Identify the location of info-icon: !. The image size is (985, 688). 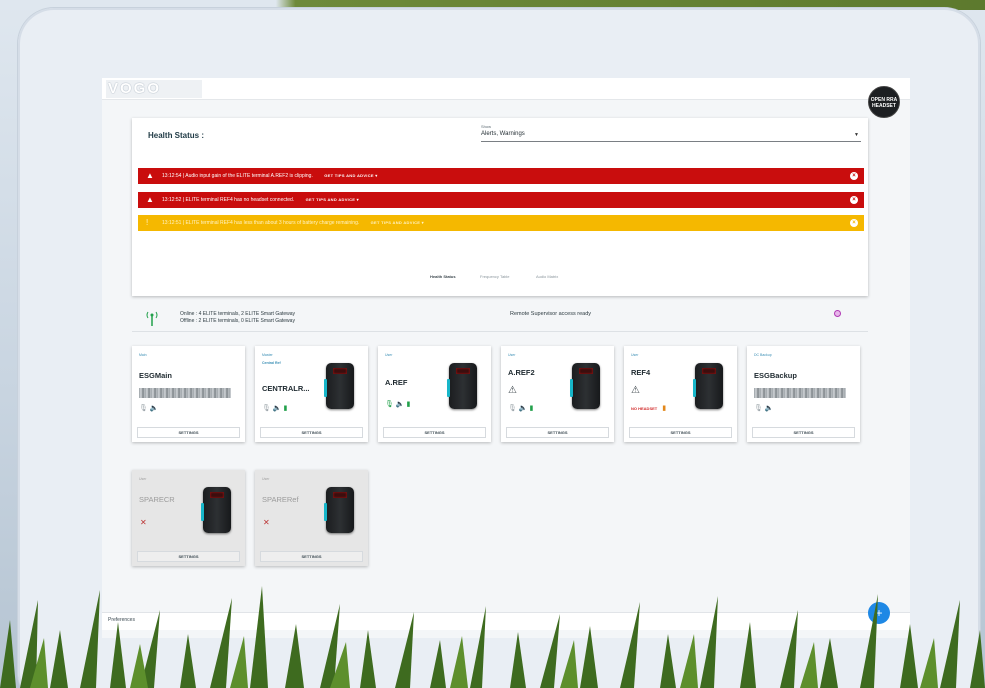
(147, 222).